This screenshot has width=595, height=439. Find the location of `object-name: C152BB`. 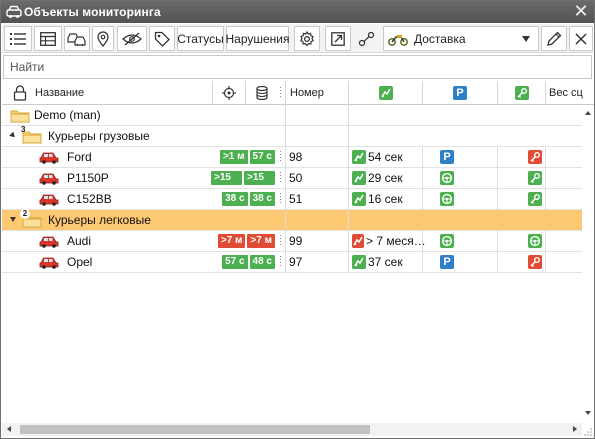

object-name: C152BB is located at coordinates (89, 199).